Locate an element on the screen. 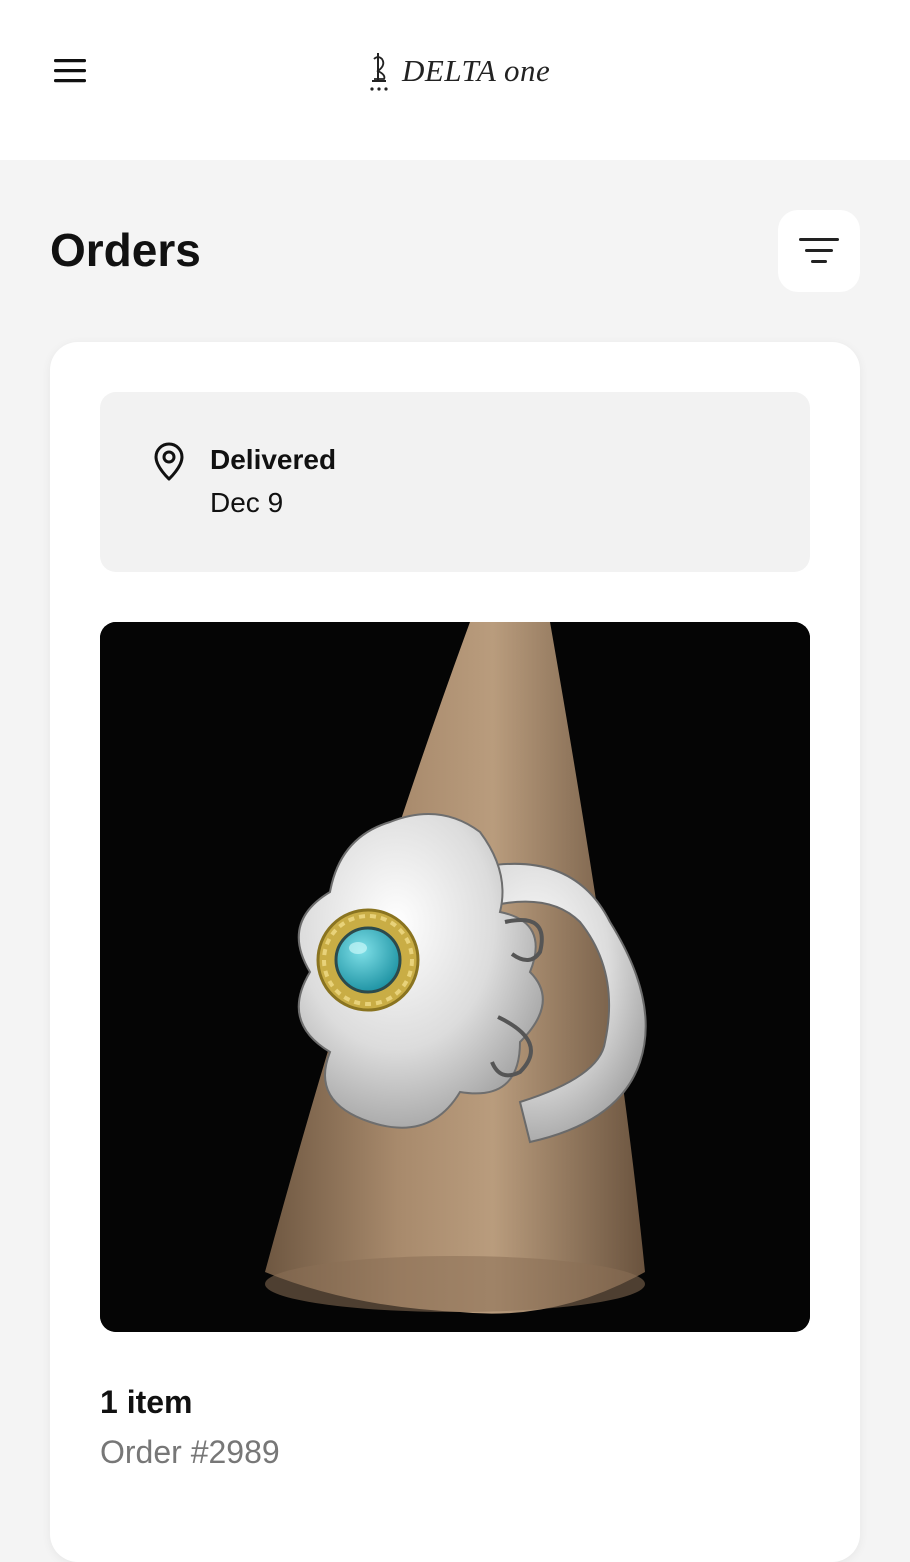 The width and height of the screenshot is (910, 1562). delivery-status: Delivered is located at coordinates (273, 459).